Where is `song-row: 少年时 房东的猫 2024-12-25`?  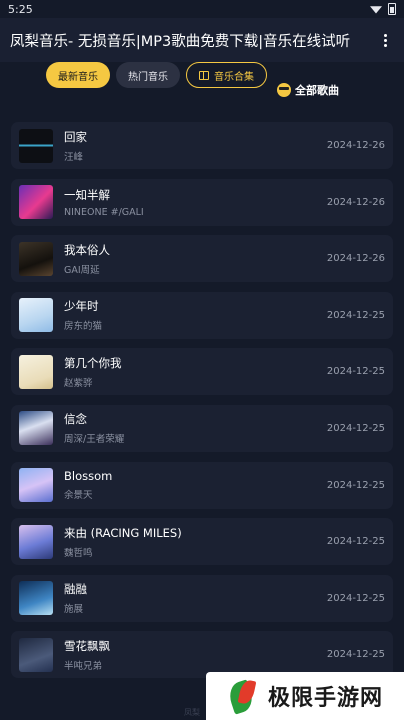
song-row: 少年时 房东的猫 2024-12-25 is located at coordinates (202, 315).